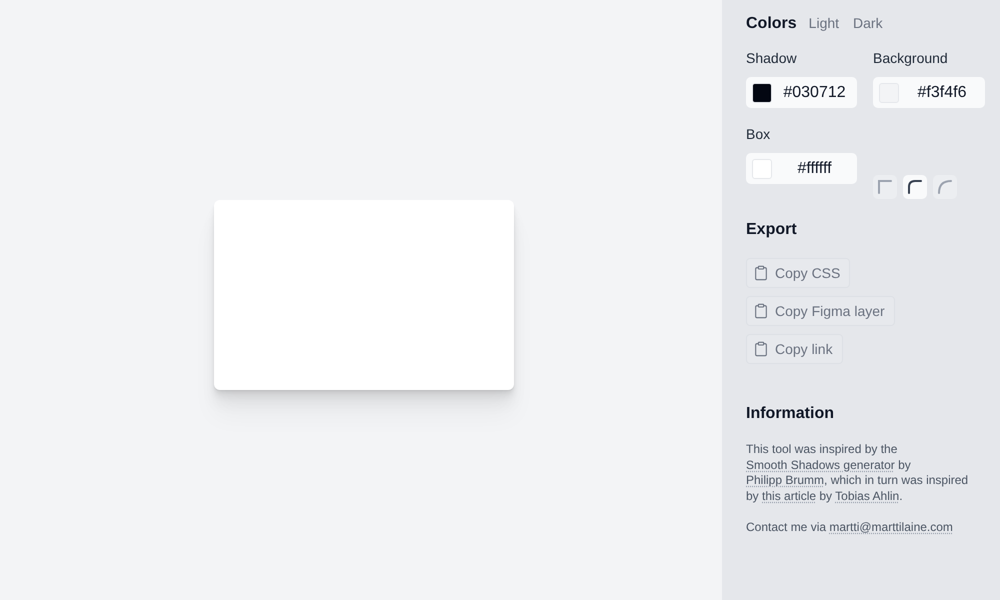  What do you see at coordinates (945, 186) in the screenshot?
I see `round-corner-icon` at bounding box center [945, 186].